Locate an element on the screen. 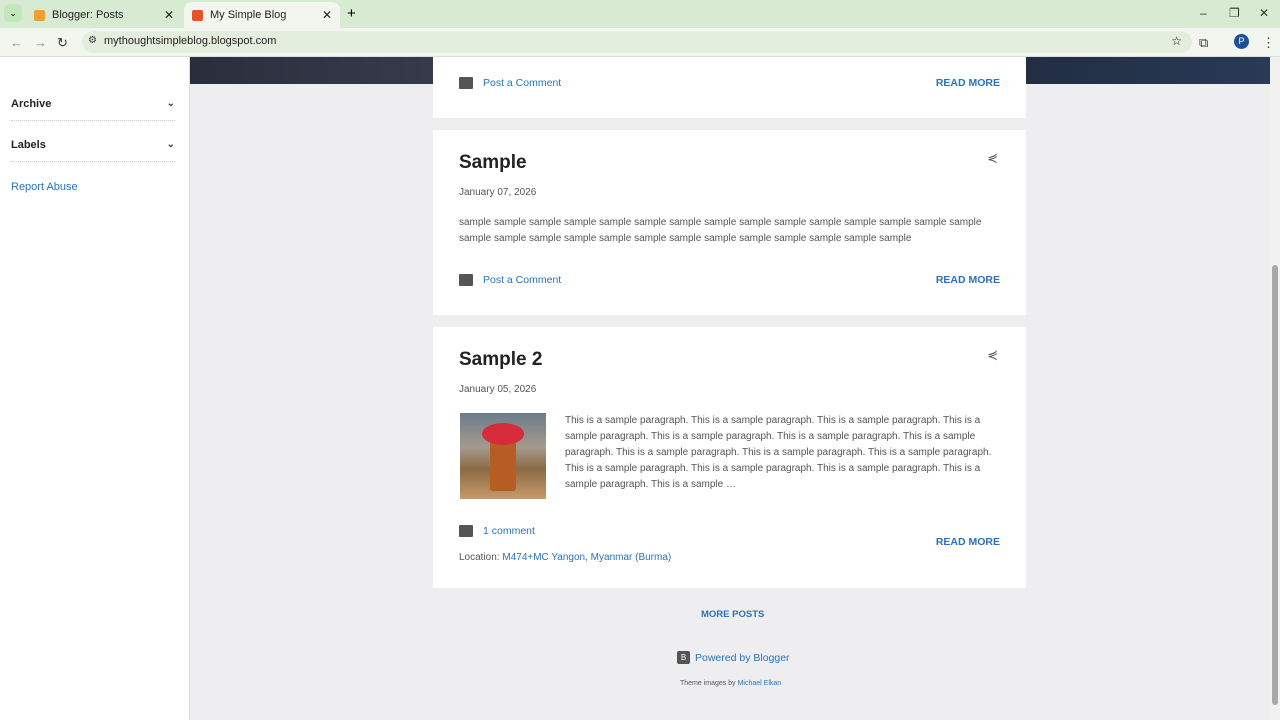 The height and width of the screenshot is (720, 1280). blogger-logo-icon: B is located at coordinates (683, 657).